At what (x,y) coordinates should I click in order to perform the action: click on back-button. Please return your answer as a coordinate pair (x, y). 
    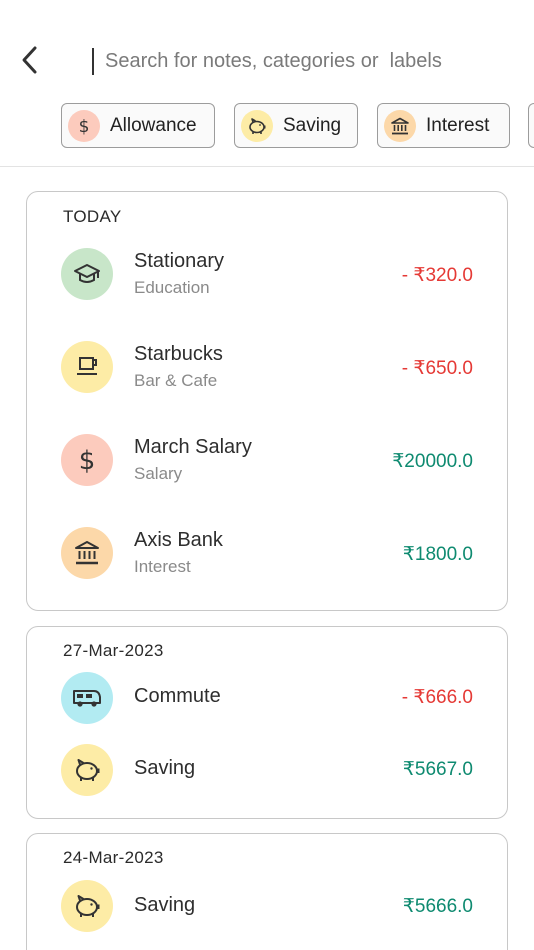
    Looking at the image, I should click on (30, 60).